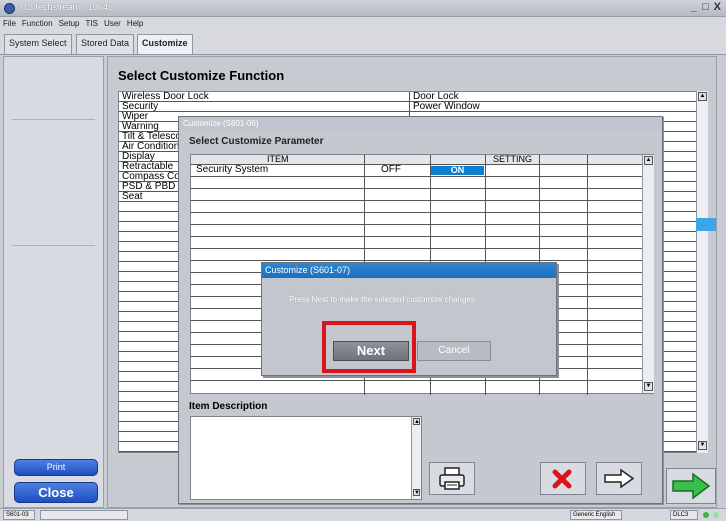 This screenshot has height=521, width=726. What do you see at coordinates (363, 514) in the screenshot?
I see `status-bar: S601-03 Generic English DLC3` at bounding box center [363, 514].